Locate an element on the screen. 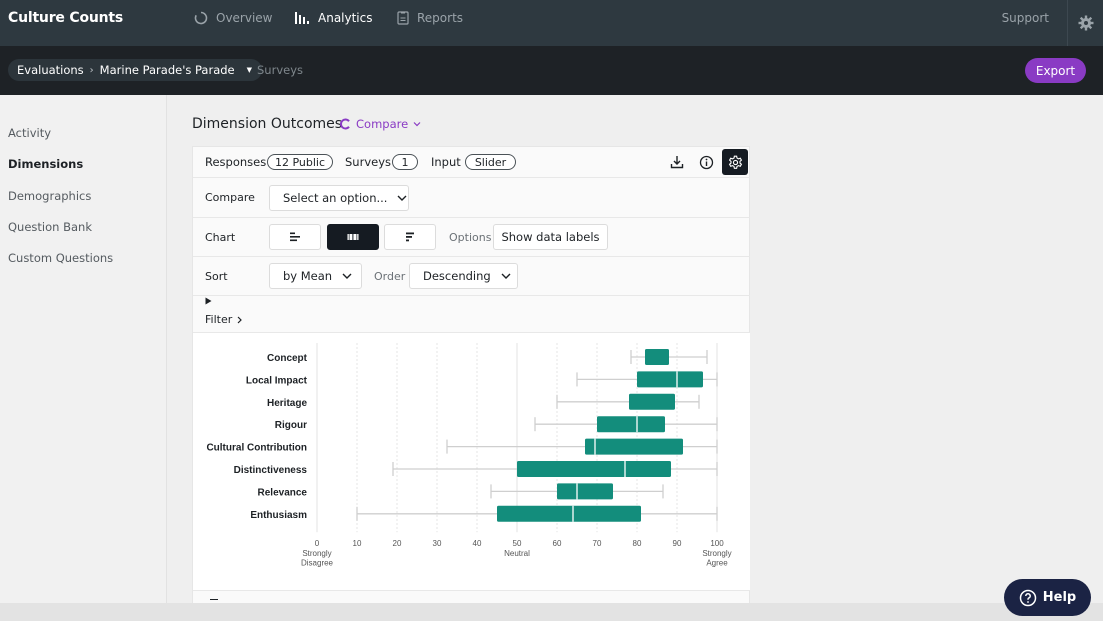 Image resolution: width=1103 pixels, height=621 pixels. show-data-labels-button: Show data labels is located at coordinates (550, 237).